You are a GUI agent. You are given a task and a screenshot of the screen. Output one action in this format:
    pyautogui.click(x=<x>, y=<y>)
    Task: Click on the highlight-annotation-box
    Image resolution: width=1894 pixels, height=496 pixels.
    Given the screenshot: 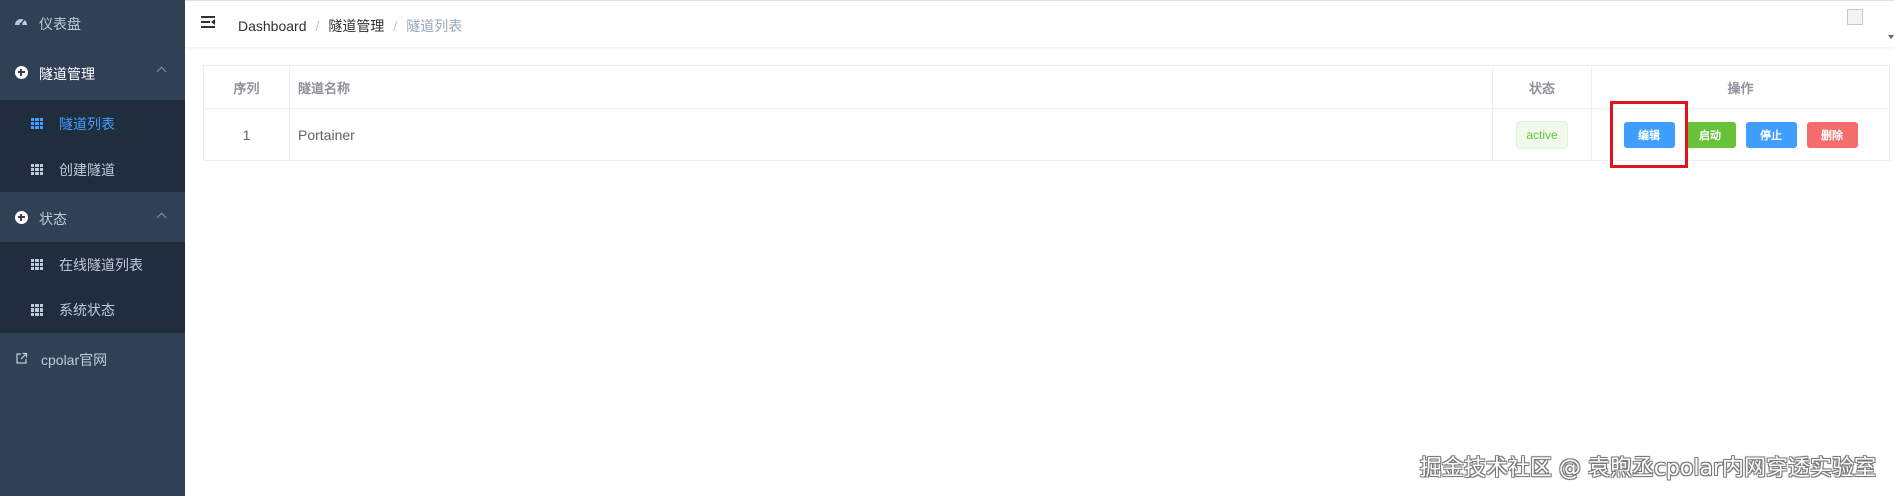 What is the action you would take?
    pyautogui.click(x=1649, y=134)
    